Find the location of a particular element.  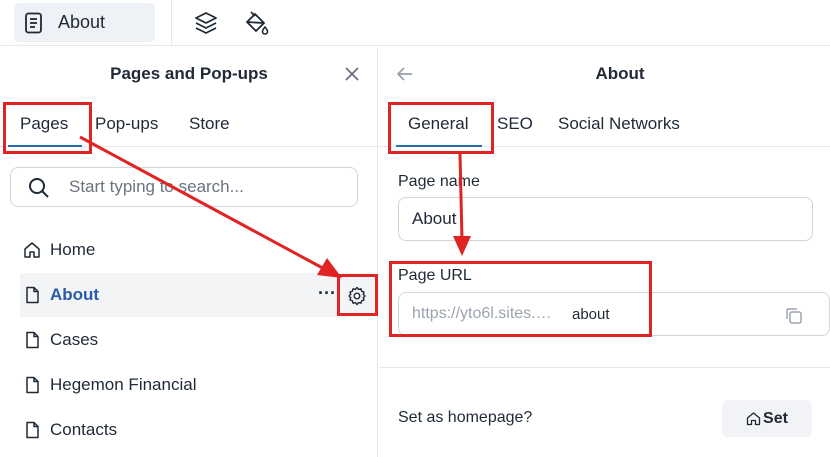

page-selector: About is located at coordinates (84, 22).